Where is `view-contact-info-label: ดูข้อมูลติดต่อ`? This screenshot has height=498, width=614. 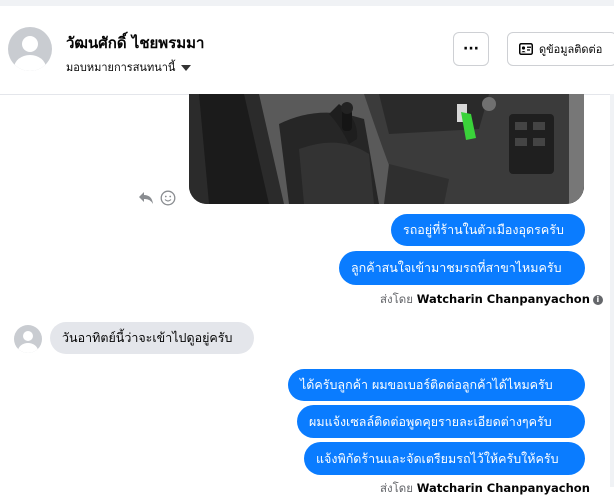 view-contact-info-label: ดูข้อมูลติดต่อ is located at coordinates (571, 49).